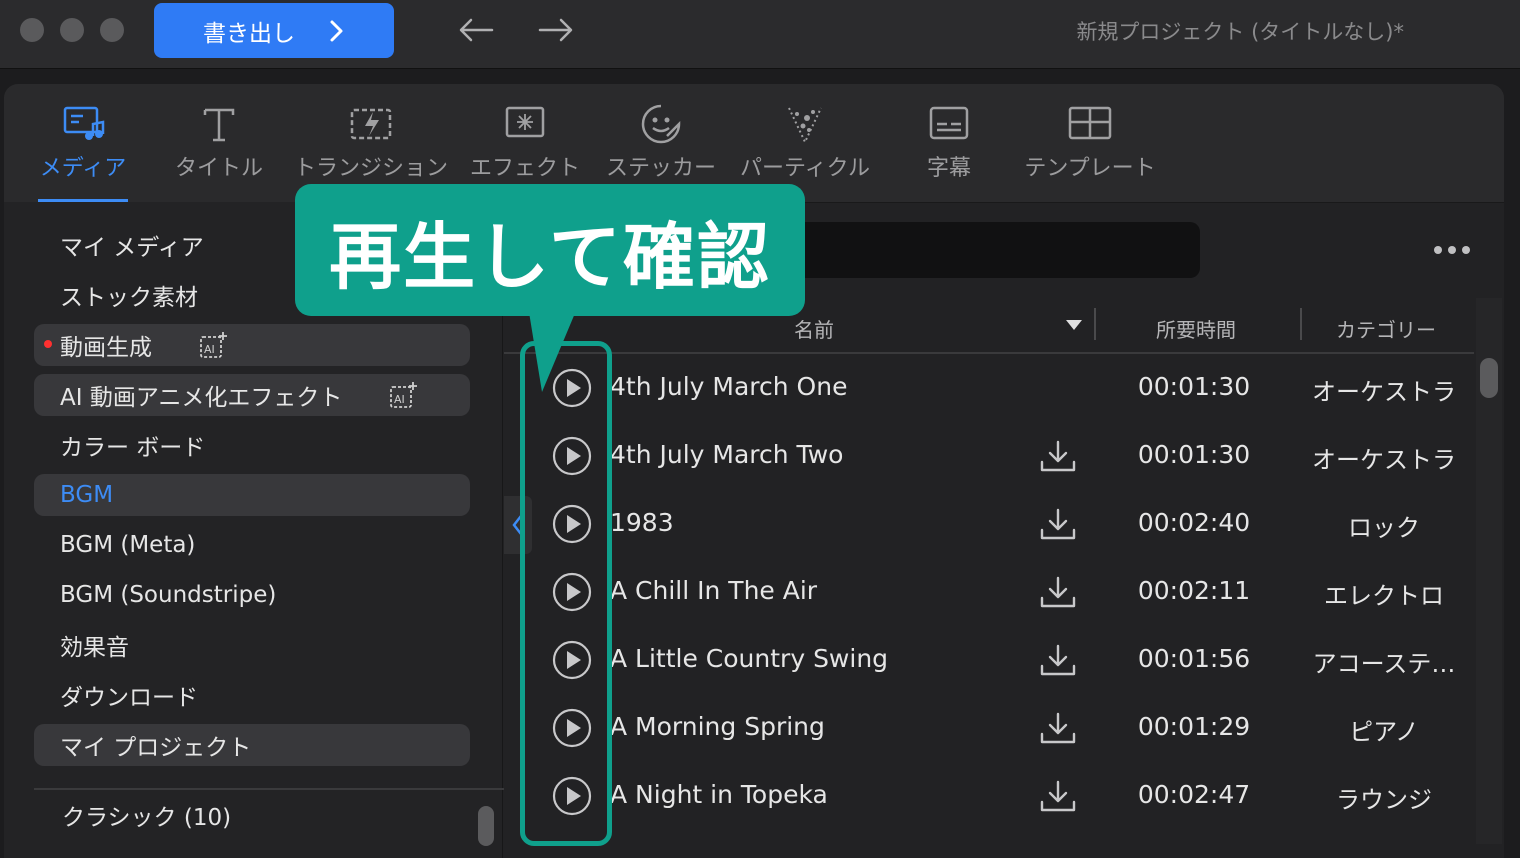 The width and height of the screenshot is (1520, 858). I want to click on track-name: 4th July March One, so click(729, 386).